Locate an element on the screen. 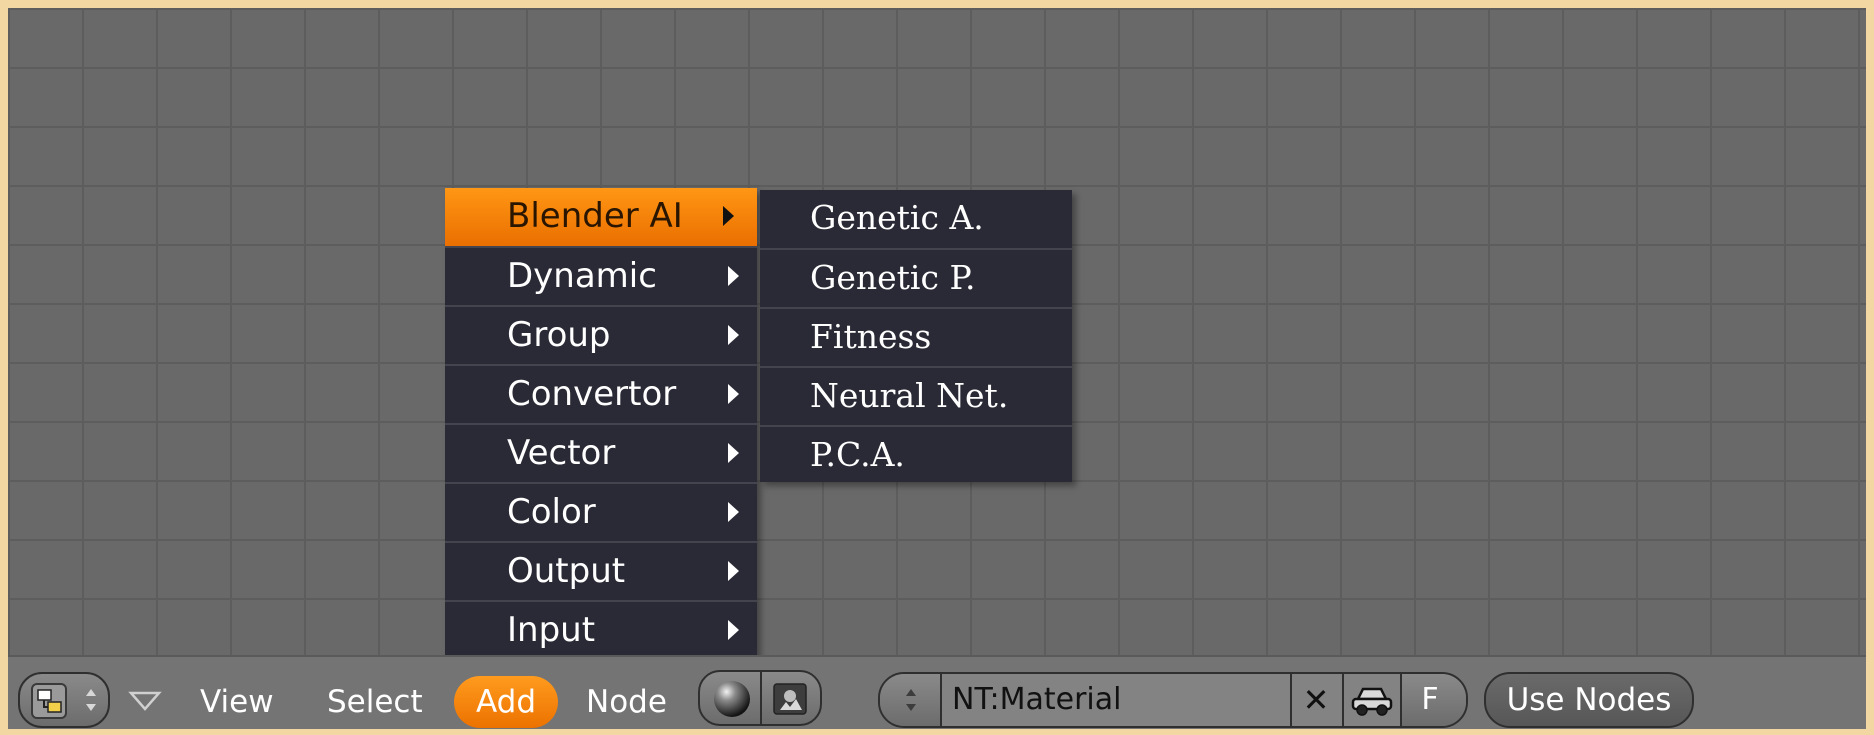  submenu-item-fitness: Fitness is located at coordinates (916, 336).